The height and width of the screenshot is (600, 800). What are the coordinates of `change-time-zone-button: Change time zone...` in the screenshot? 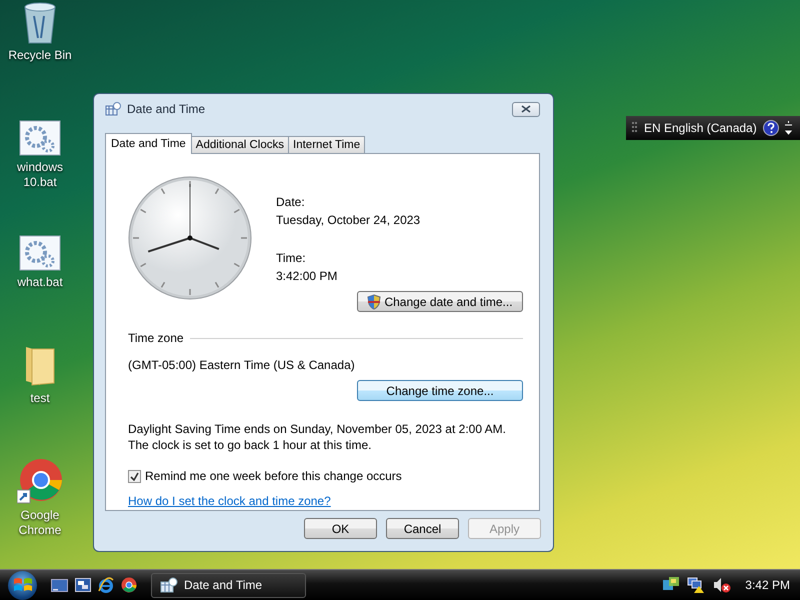 It's located at (440, 390).